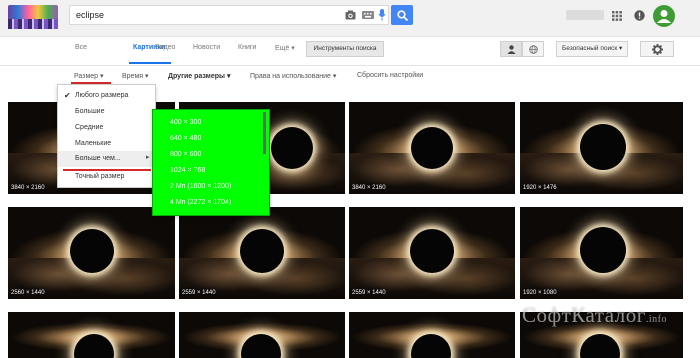 This screenshot has width=700, height=358. Describe the element at coordinates (540, 293) in the screenshot. I see `image-size-label: 1920 × 1080` at that location.